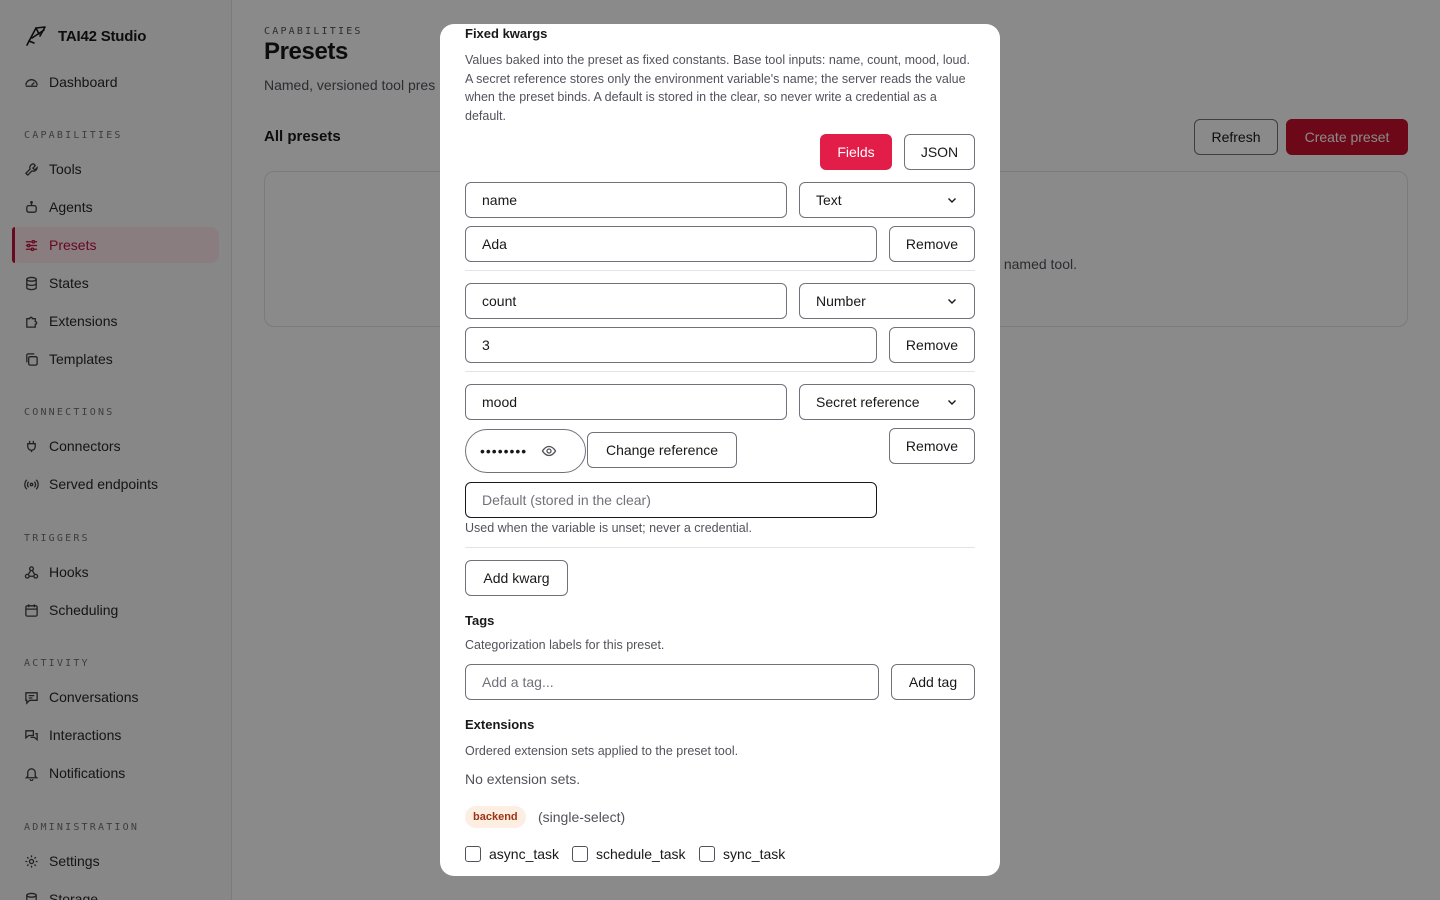  I want to click on extension-option-schedule-task: schedule_task, so click(629, 854).